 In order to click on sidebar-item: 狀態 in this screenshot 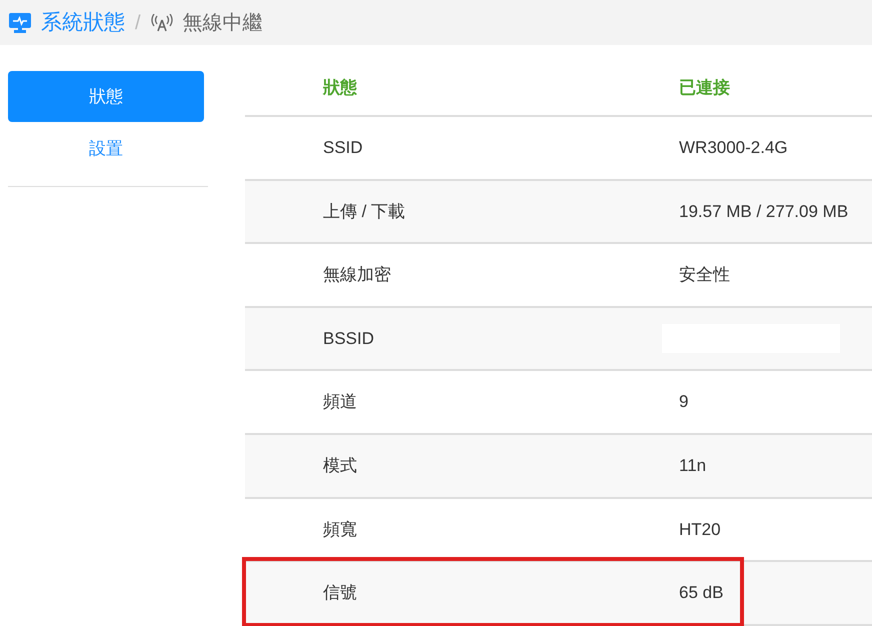, I will do `click(106, 96)`.